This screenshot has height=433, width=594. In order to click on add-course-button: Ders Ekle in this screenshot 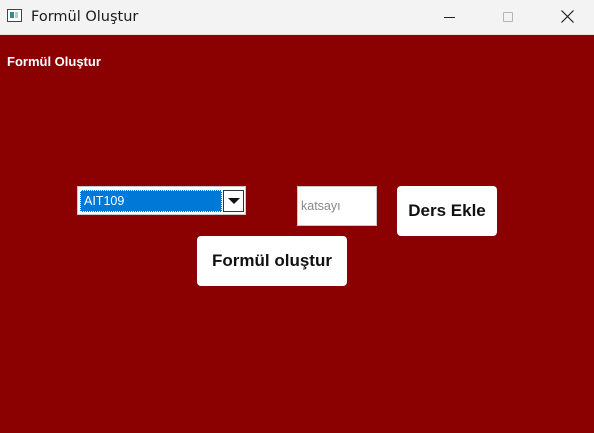, I will do `click(447, 211)`.